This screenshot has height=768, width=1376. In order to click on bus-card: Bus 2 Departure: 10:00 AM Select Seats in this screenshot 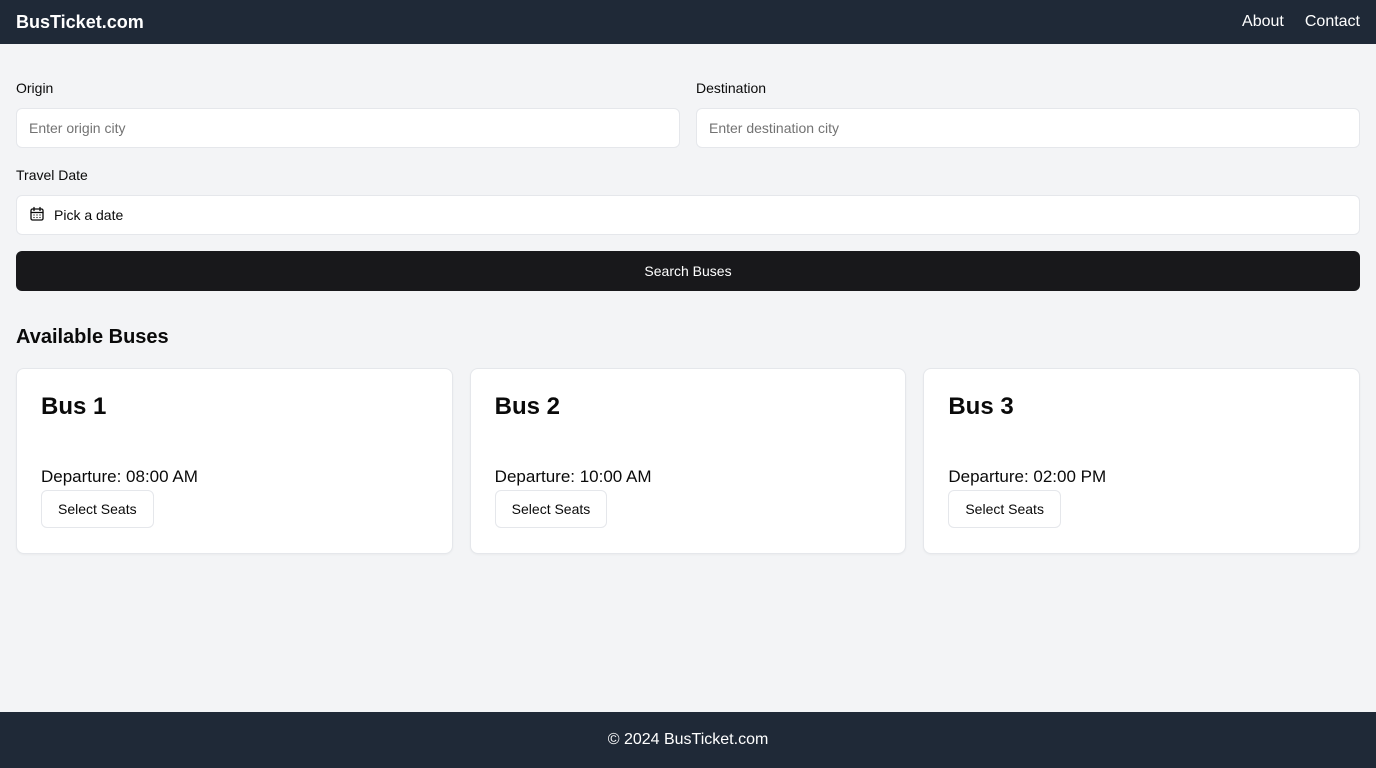, I will do `click(688, 461)`.